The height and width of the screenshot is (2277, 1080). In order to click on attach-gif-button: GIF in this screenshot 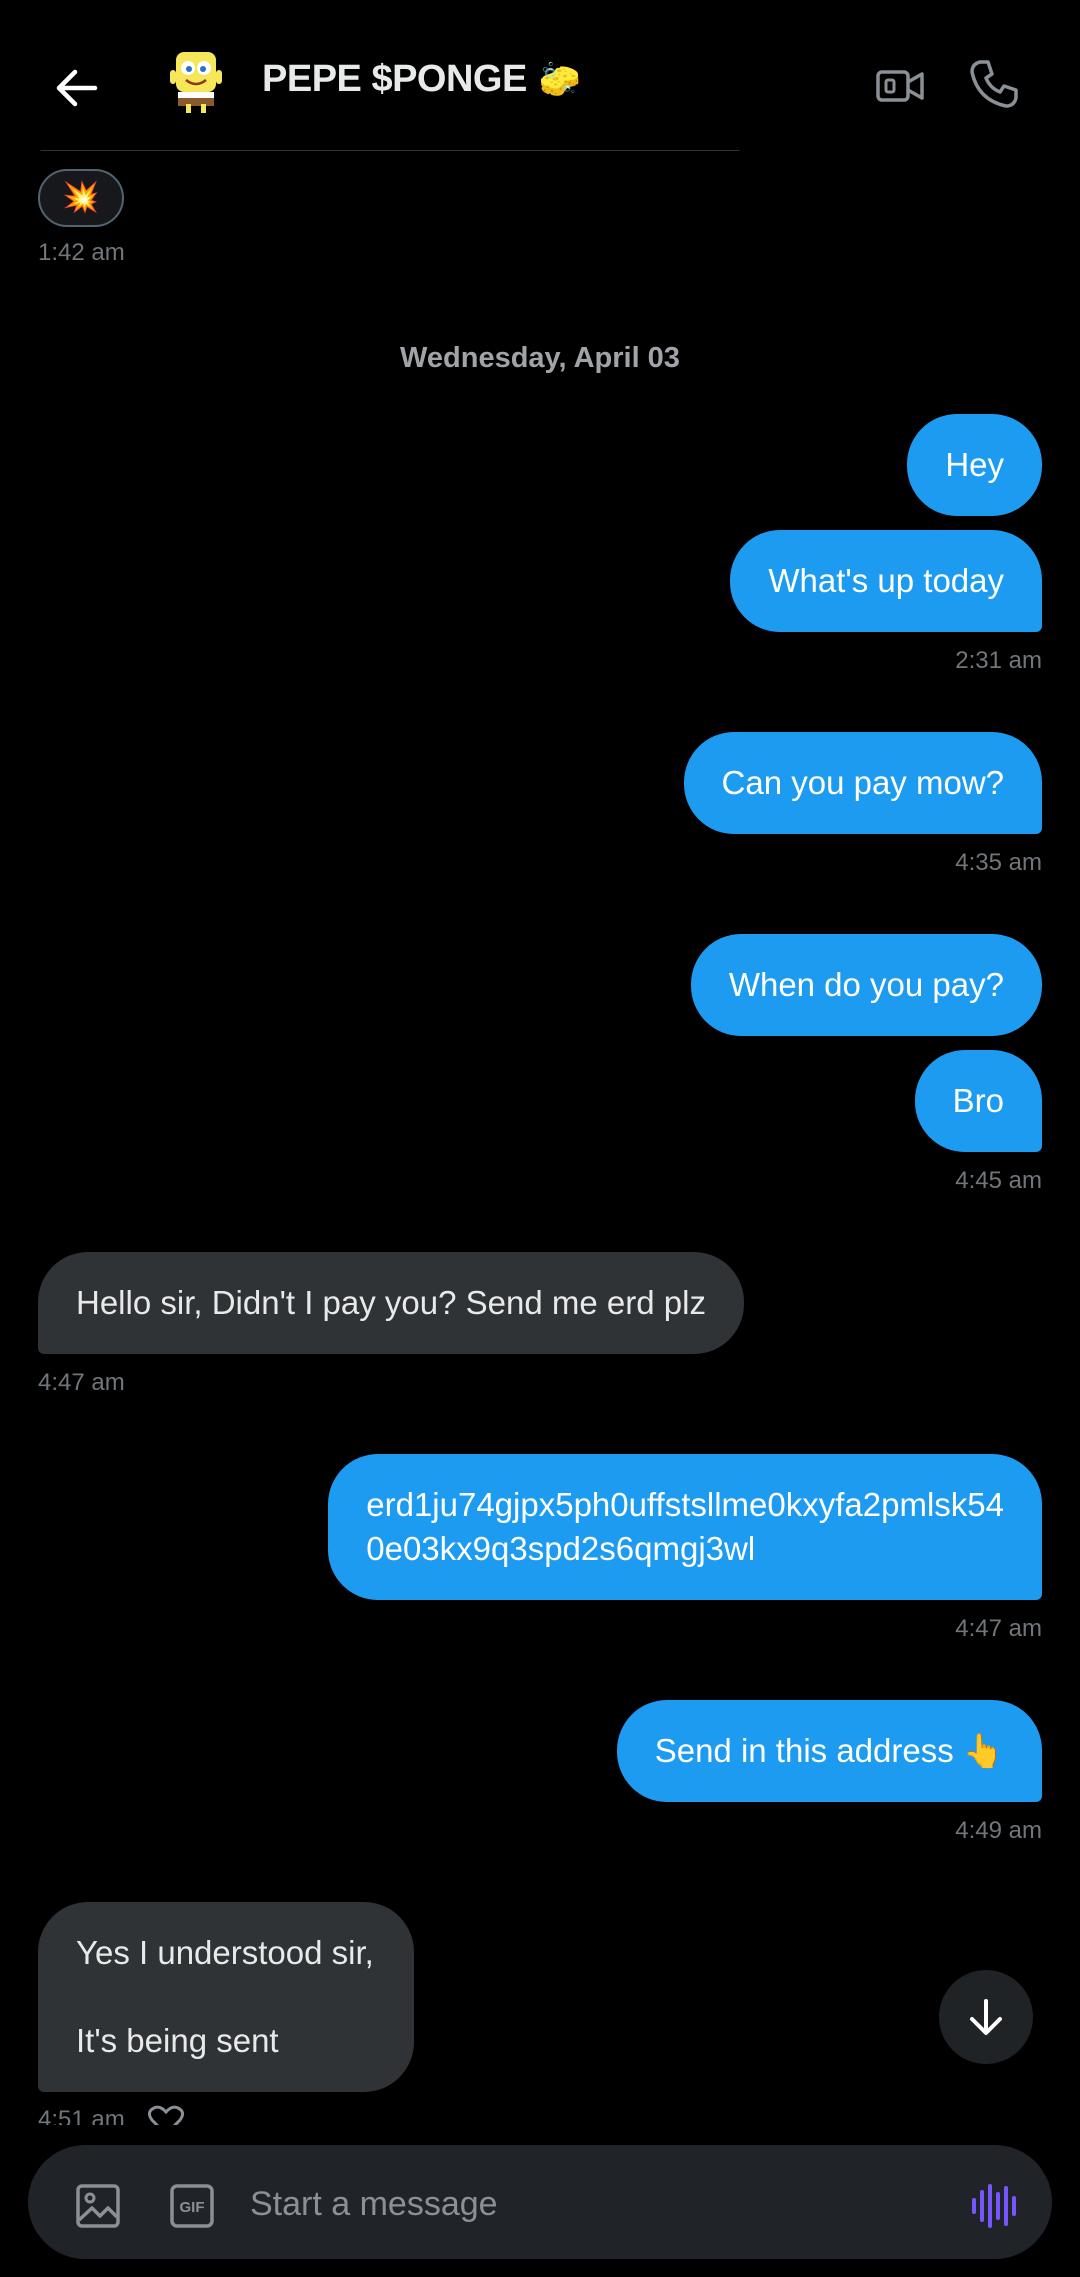, I will do `click(192, 2206)`.